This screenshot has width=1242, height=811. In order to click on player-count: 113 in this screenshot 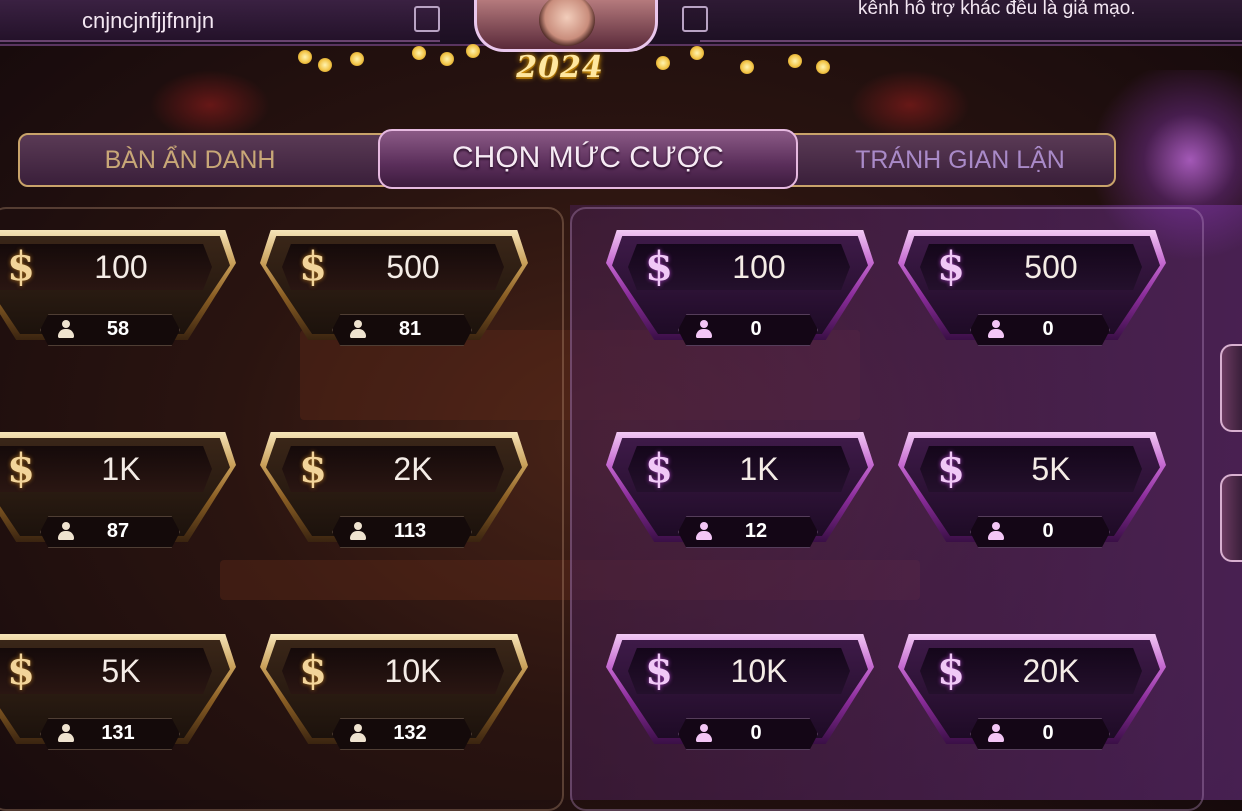, I will do `click(410, 531)`.